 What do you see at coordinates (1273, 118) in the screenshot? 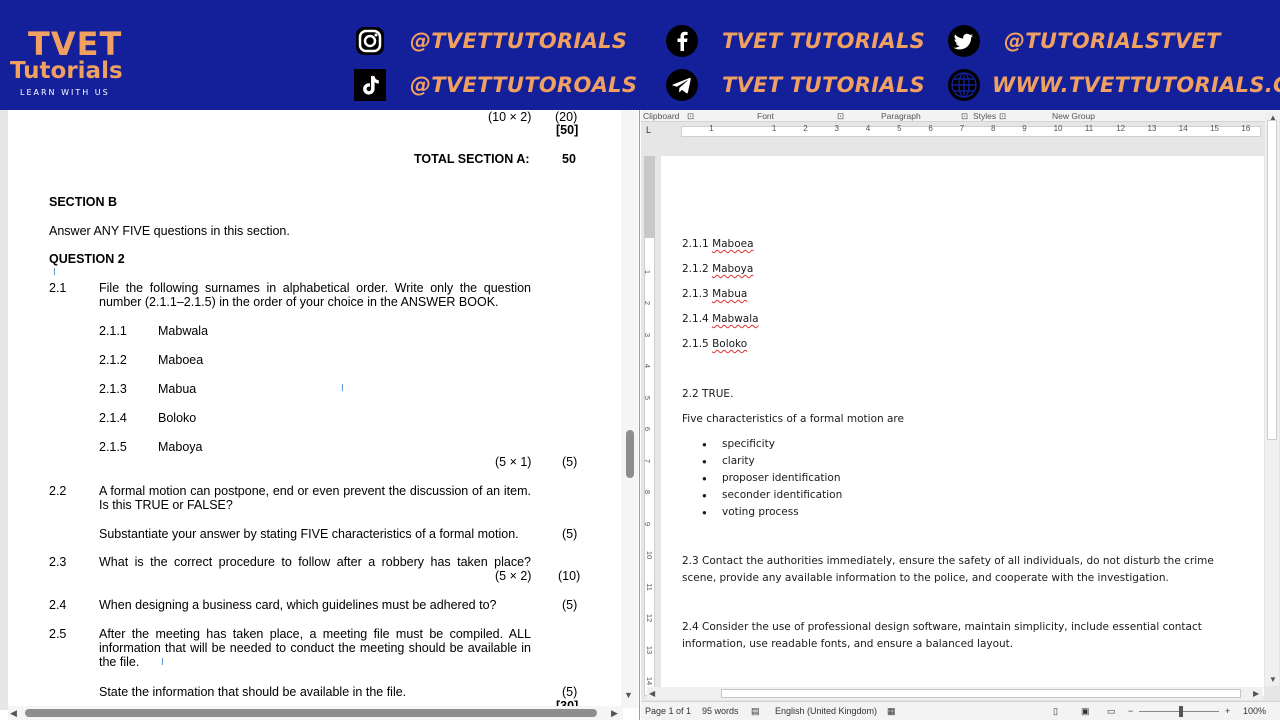
I see `scroll-up-arrow-icon: ▲` at bounding box center [1273, 118].